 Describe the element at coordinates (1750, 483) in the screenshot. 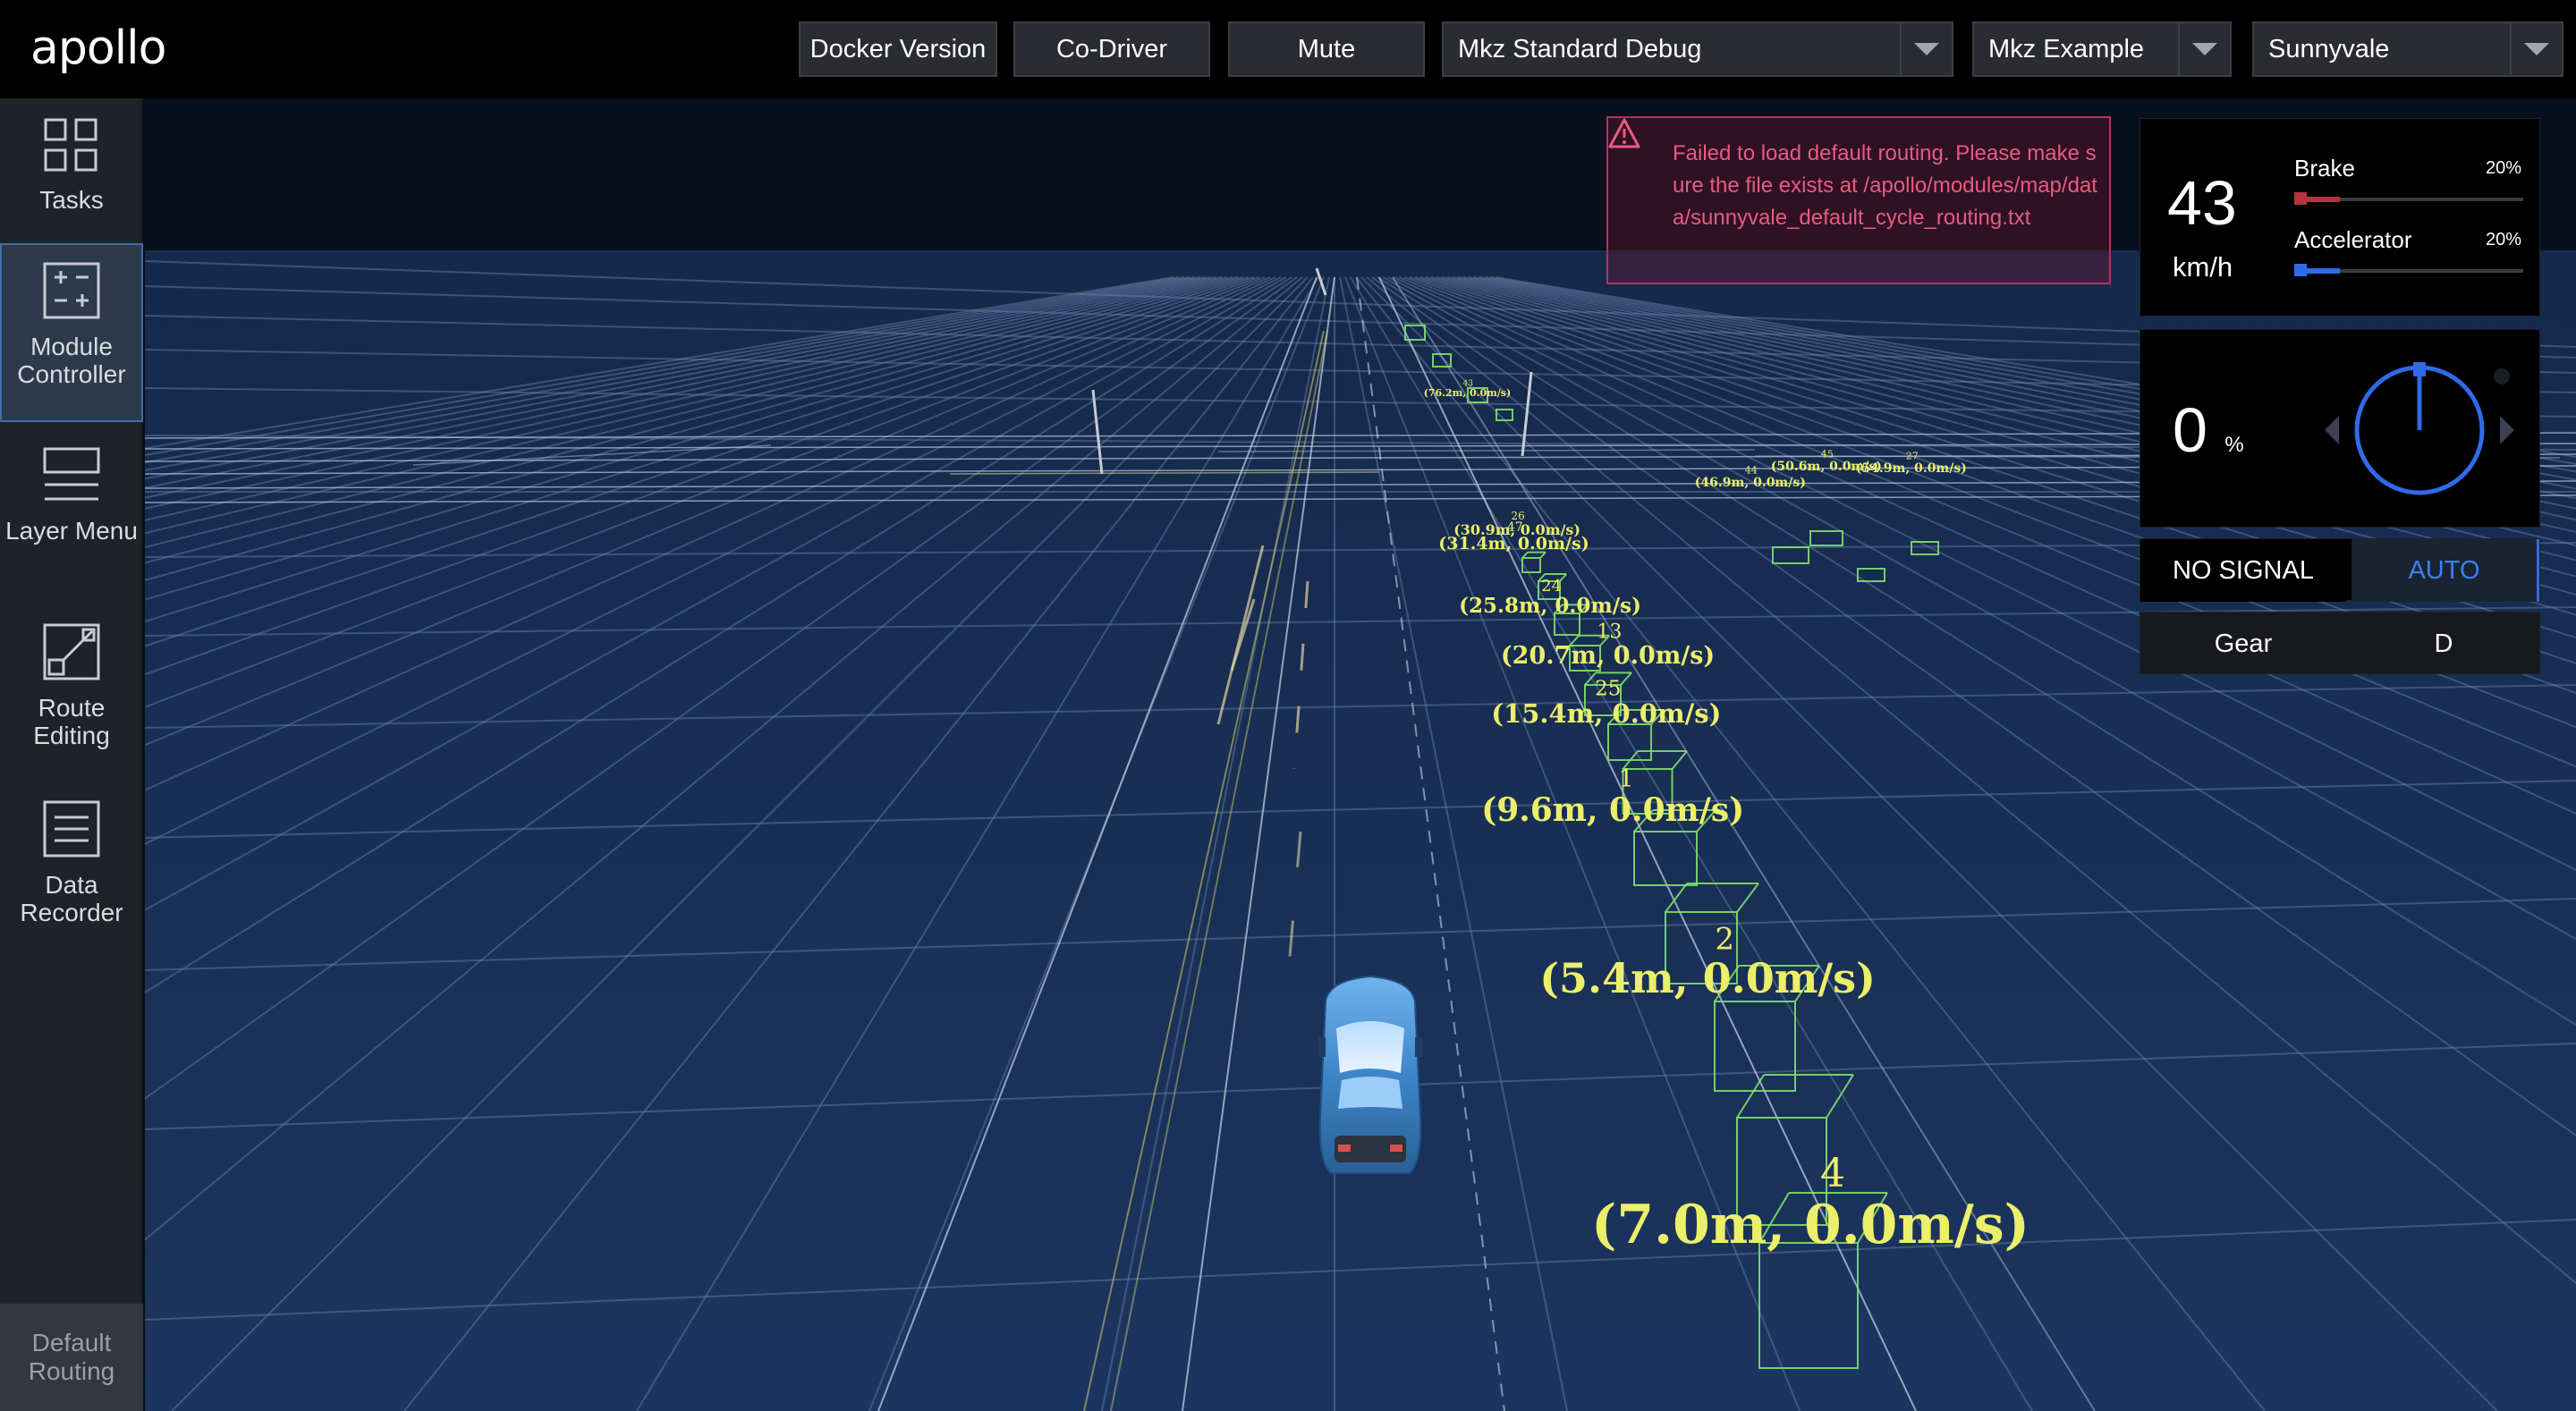

I see `obstacle-info: (46.9m, 0.0m/s)` at that location.